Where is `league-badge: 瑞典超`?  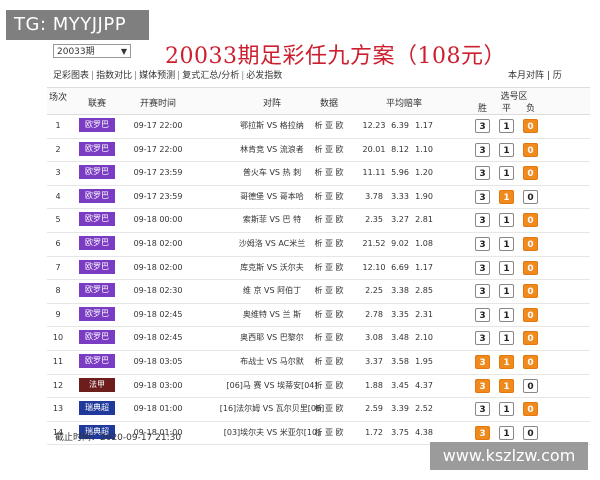
league-badge: 瑞典超 is located at coordinates (97, 408).